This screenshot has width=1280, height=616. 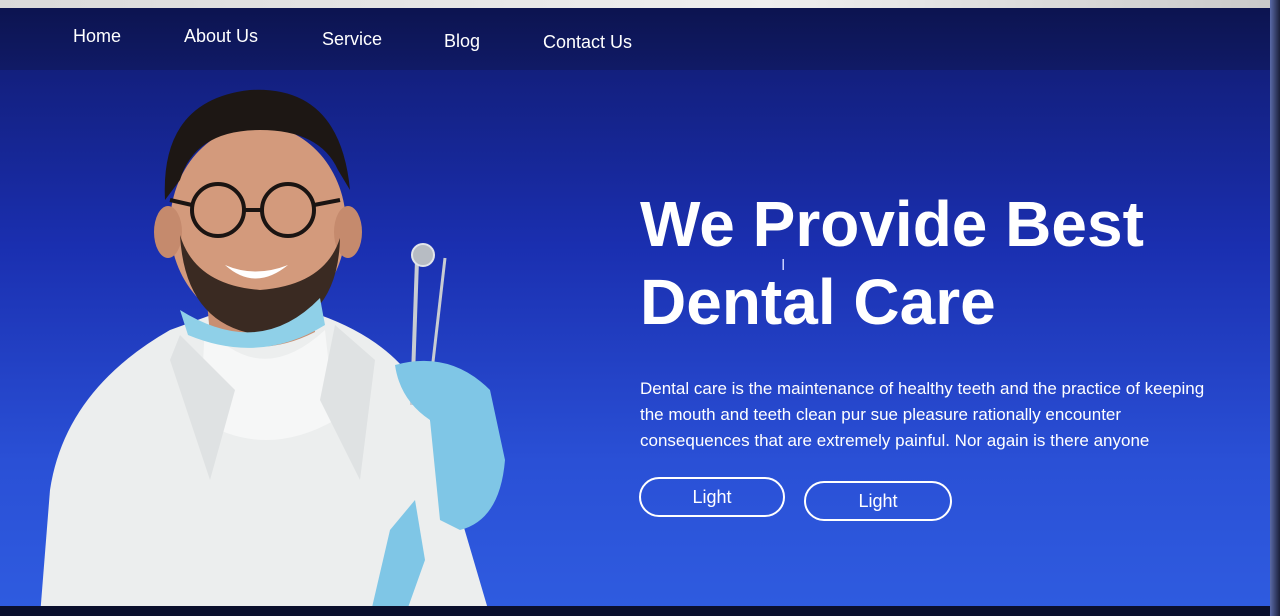 I want to click on nav-home: Home, so click(x=97, y=36).